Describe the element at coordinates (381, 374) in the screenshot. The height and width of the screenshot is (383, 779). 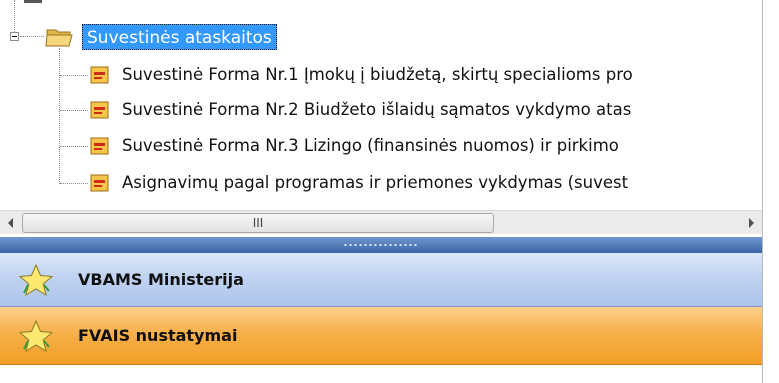
I see `panel-bottom-area` at that location.